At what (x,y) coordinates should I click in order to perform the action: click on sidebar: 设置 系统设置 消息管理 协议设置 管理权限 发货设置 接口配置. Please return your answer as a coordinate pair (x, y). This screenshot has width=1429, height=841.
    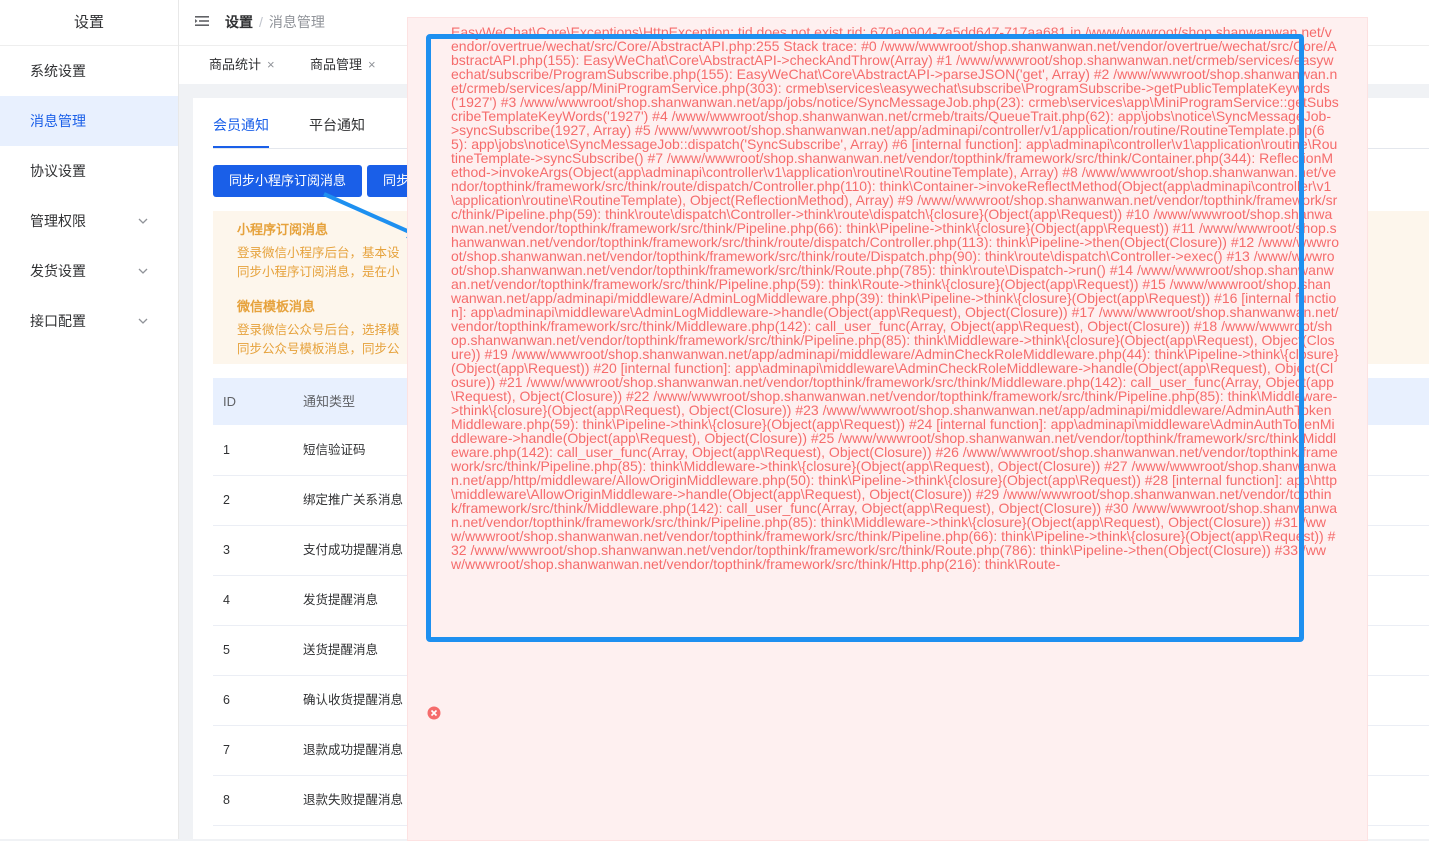
    Looking at the image, I should click on (89, 419).